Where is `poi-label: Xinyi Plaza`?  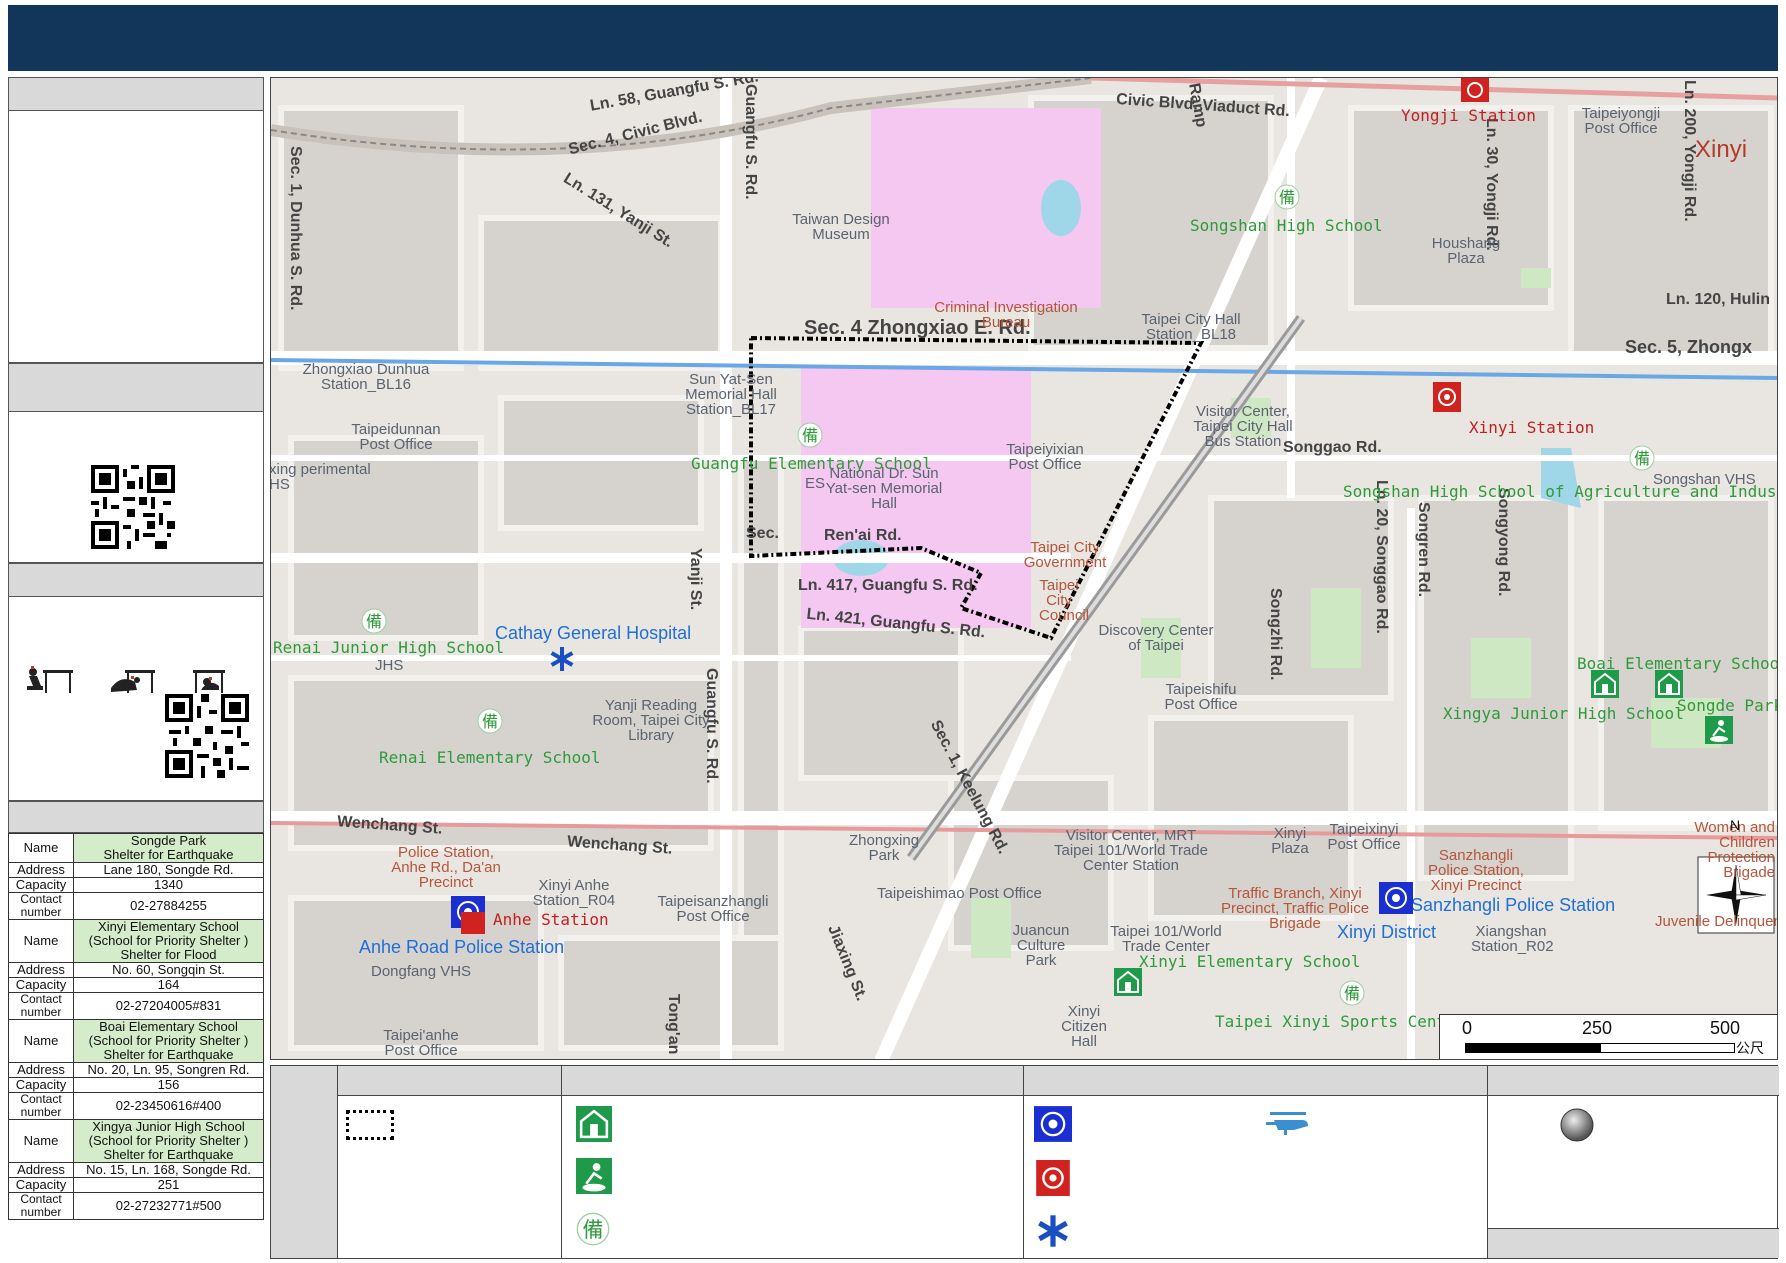
poi-label: Xinyi Plaza is located at coordinates (1290, 841).